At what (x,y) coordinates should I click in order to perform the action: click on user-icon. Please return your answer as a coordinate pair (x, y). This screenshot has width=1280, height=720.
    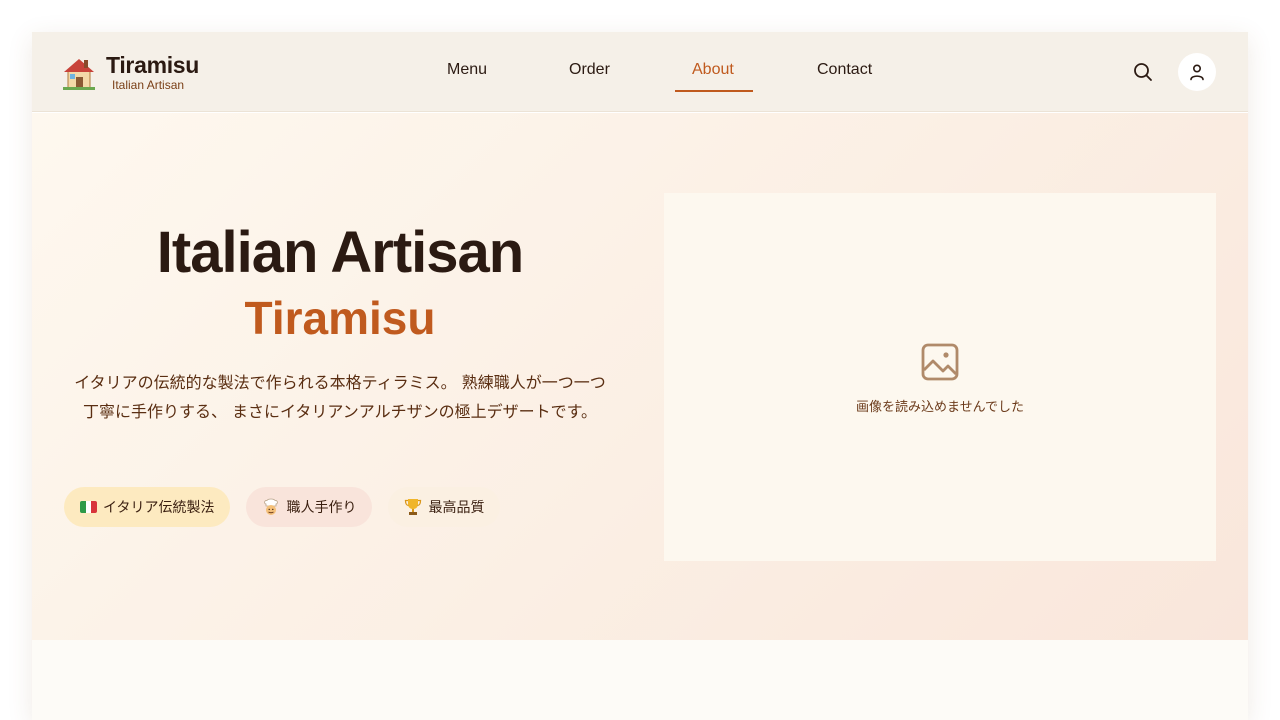
    Looking at the image, I should click on (1197, 72).